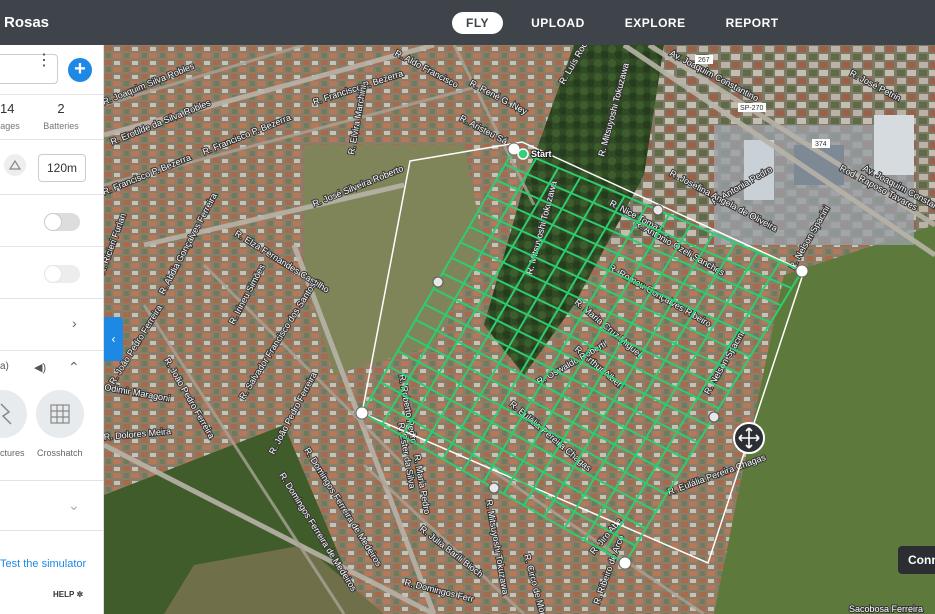  I want to click on top-bar: Rosas FLY UPLOAD EXPLORE REPORT, so click(467, 22).